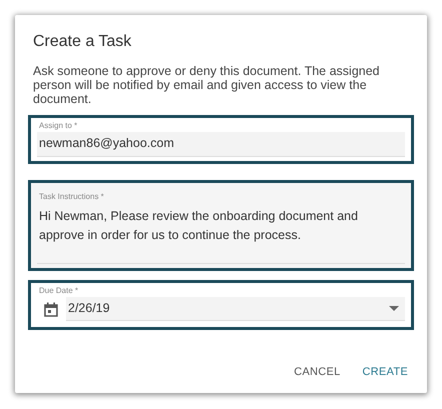  What do you see at coordinates (51, 309) in the screenshot?
I see `calendar-icon` at bounding box center [51, 309].